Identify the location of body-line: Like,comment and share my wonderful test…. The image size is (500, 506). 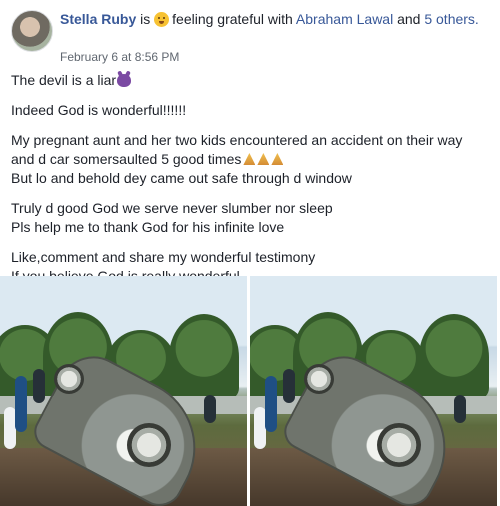
(163, 257).